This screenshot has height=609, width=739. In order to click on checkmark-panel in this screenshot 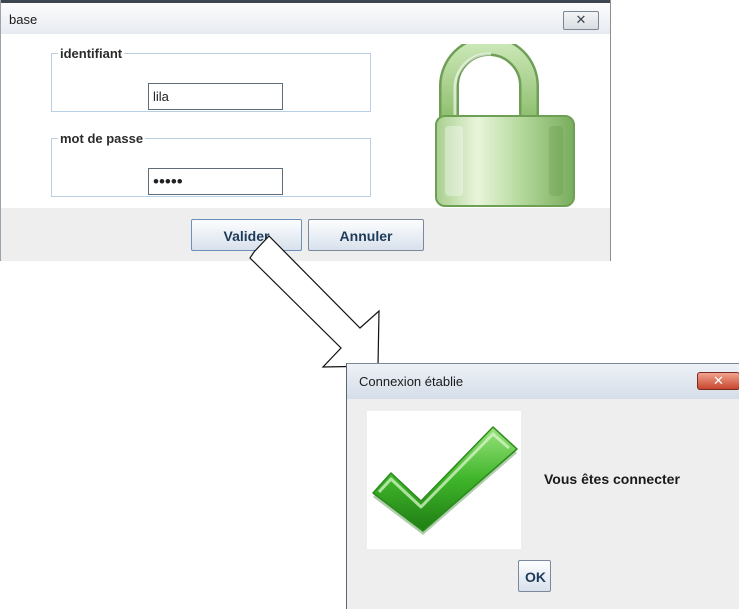, I will do `click(444, 480)`.